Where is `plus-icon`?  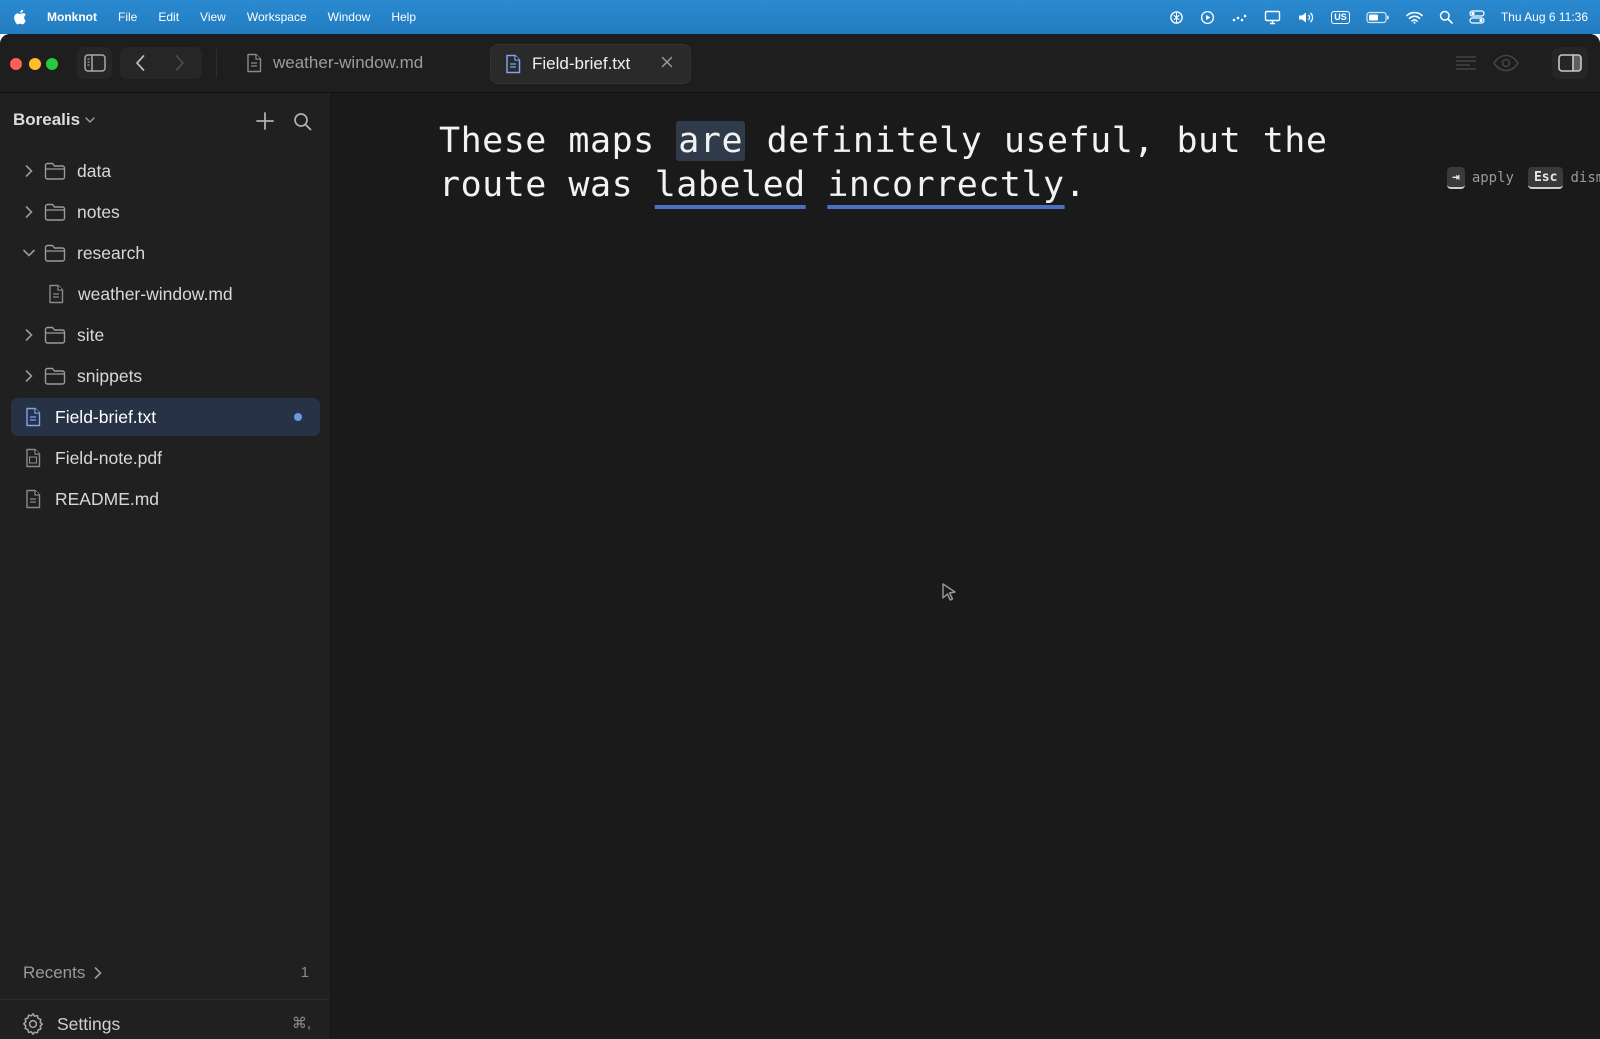 plus-icon is located at coordinates (265, 121).